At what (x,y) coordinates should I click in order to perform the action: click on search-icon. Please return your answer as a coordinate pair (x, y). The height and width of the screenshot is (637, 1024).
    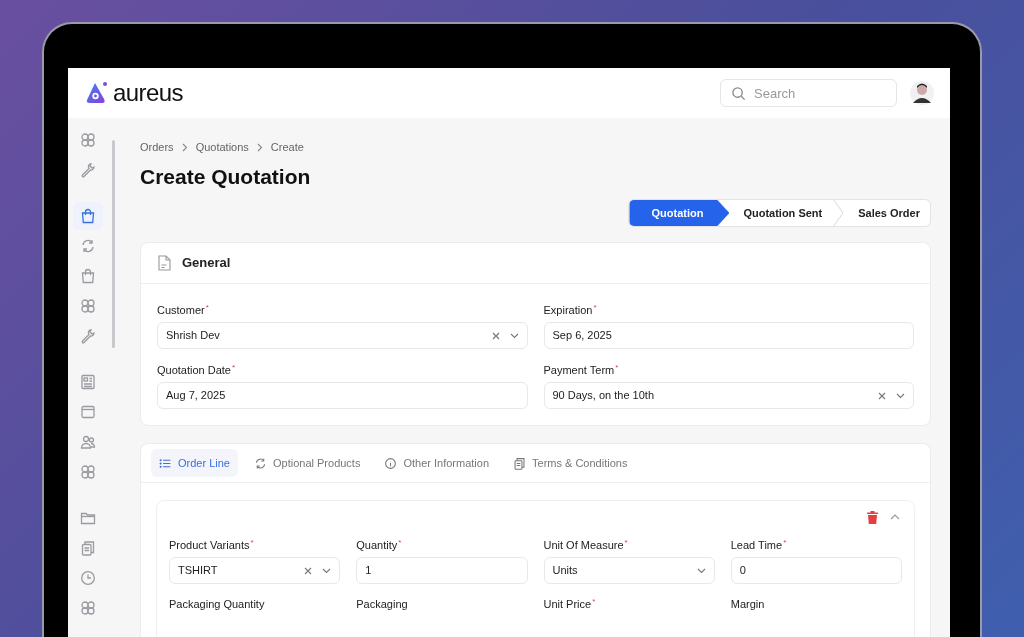
    Looking at the image, I should click on (738, 93).